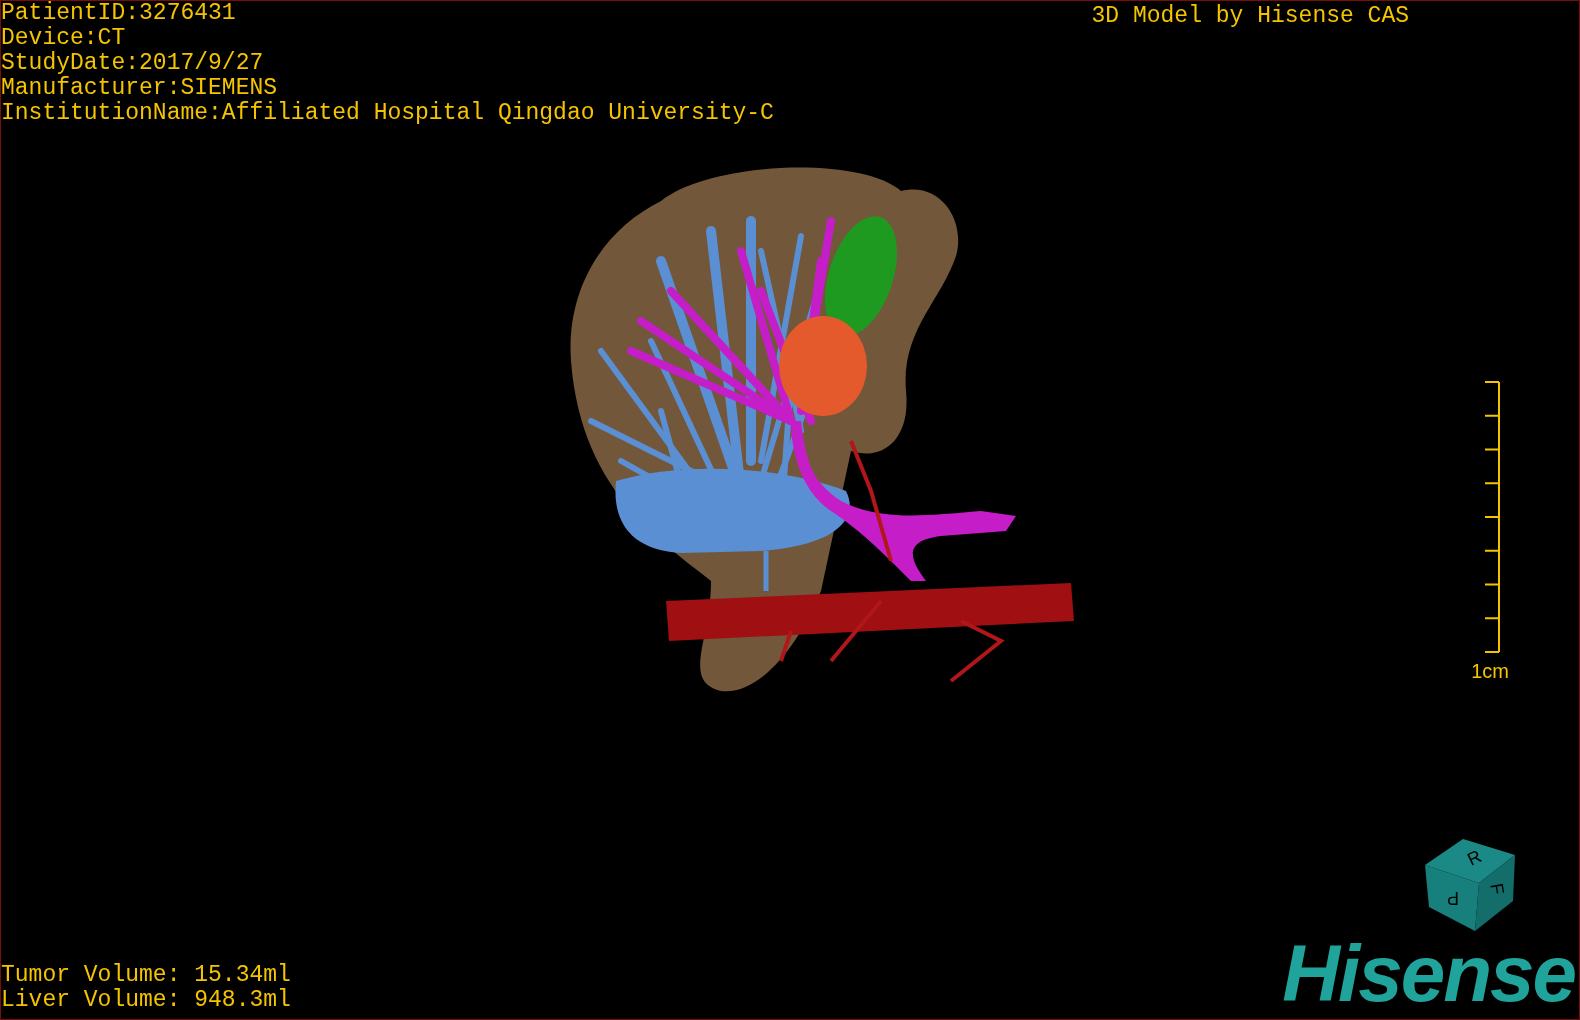 The height and width of the screenshot is (1020, 1580). What do you see at coordinates (146, 1000) in the screenshot?
I see `volume-reading: Liver Volume: 948.3ml` at bounding box center [146, 1000].